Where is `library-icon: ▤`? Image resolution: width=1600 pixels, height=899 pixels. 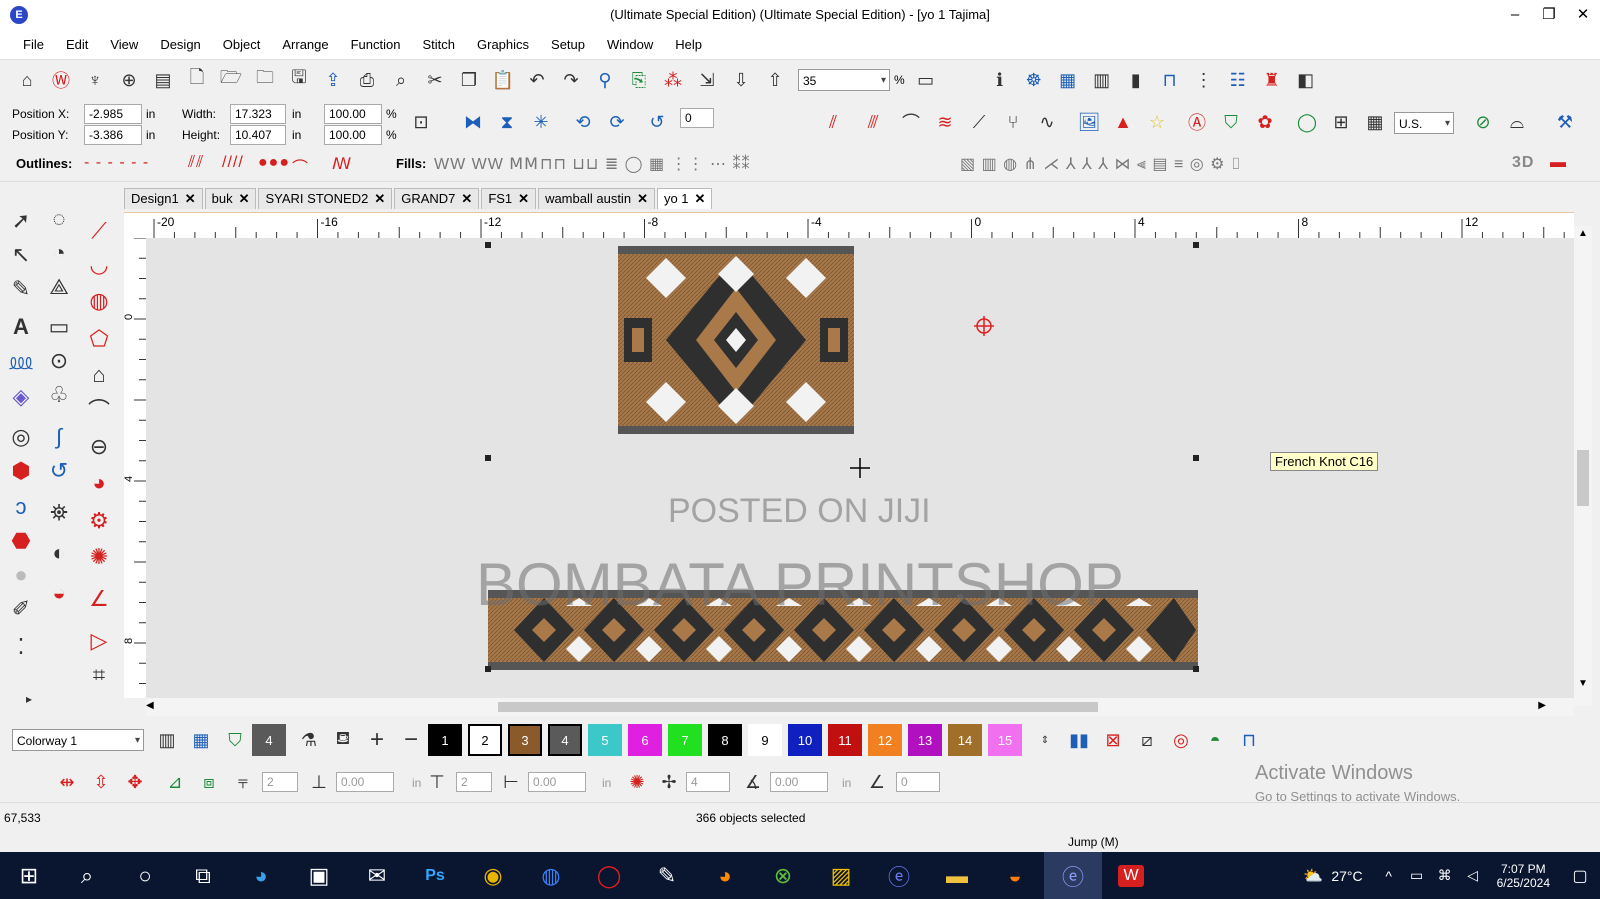
library-icon: ▤ is located at coordinates (163, 80).